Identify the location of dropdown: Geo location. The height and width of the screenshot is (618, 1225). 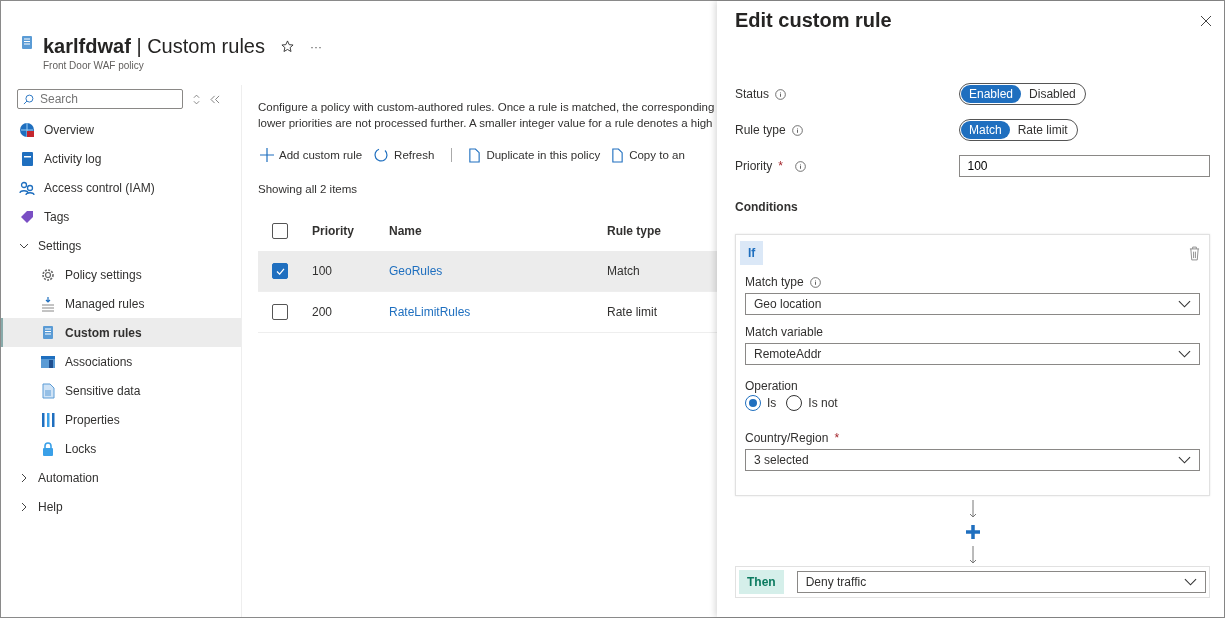
(972, 304).